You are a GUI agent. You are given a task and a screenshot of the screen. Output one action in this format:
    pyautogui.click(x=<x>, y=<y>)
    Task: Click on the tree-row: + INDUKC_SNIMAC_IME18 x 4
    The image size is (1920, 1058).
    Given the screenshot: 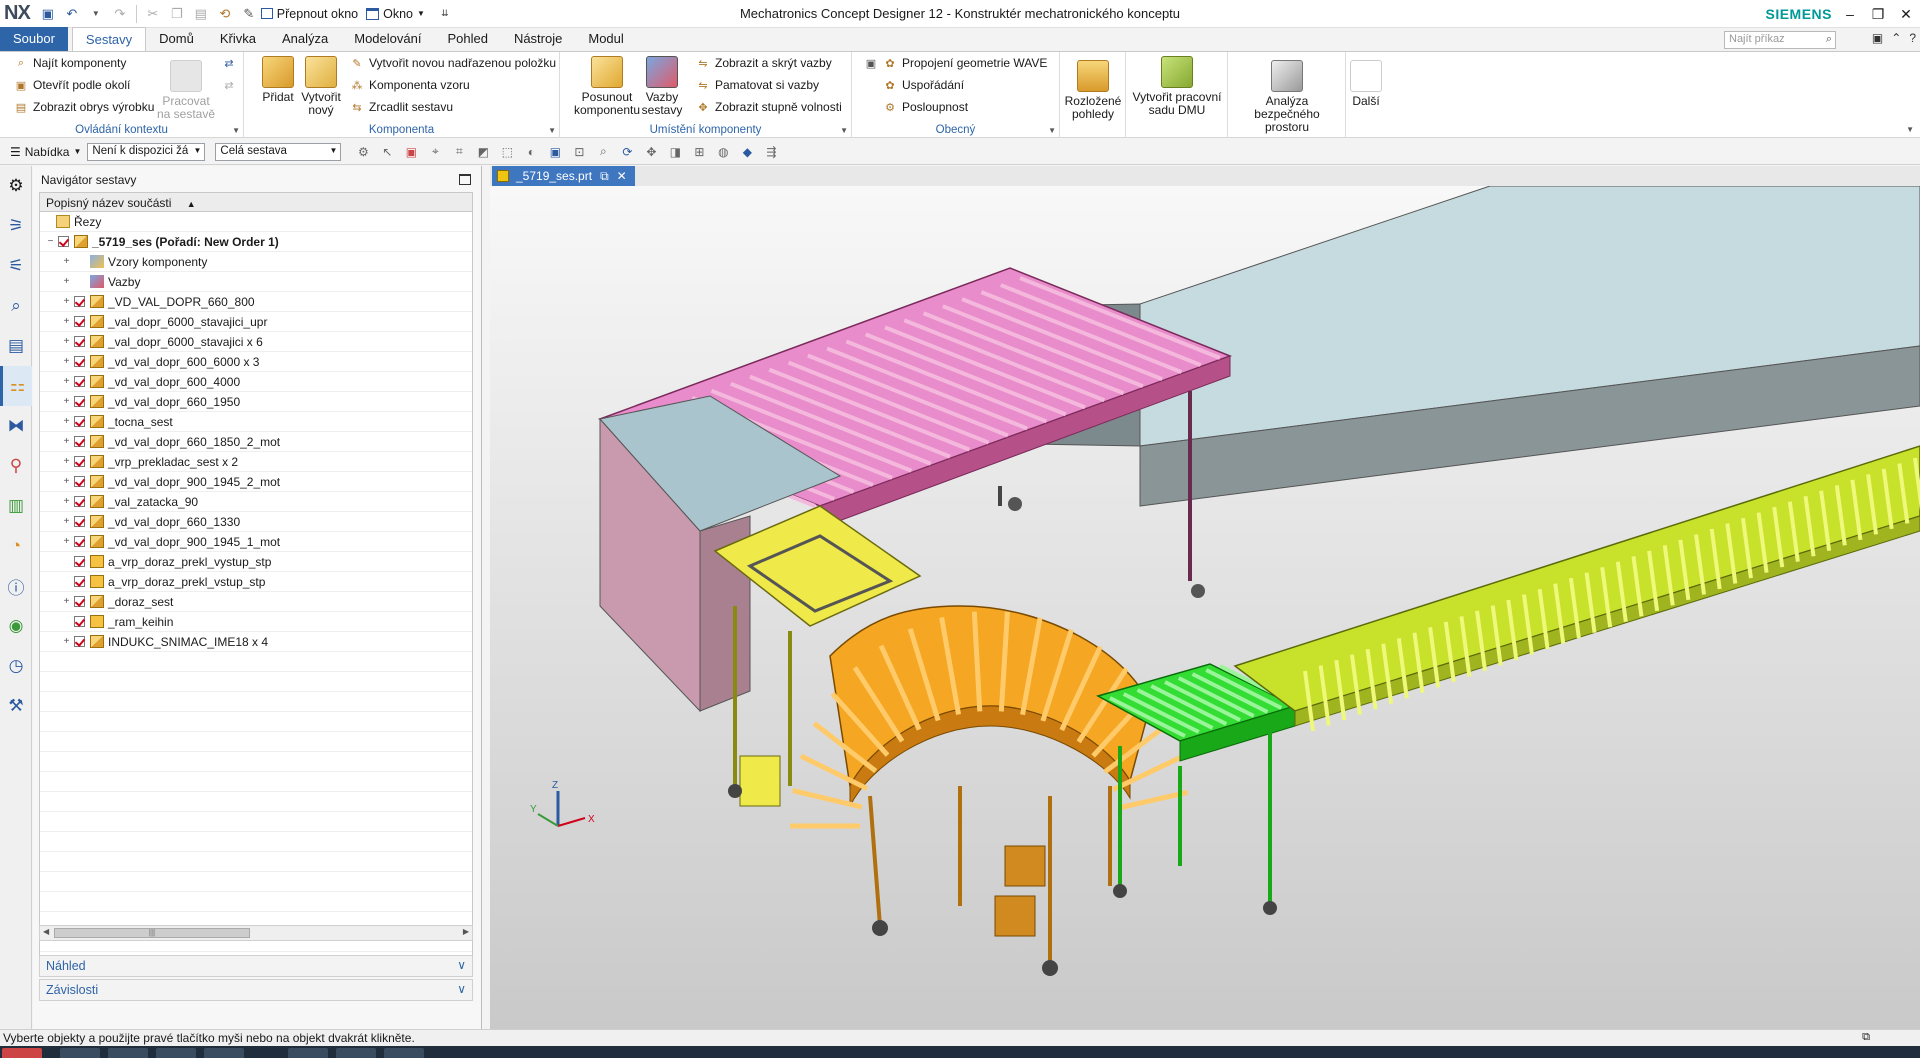 What is the action you would take?
    pyautogui.click(x=256, y=642)
    